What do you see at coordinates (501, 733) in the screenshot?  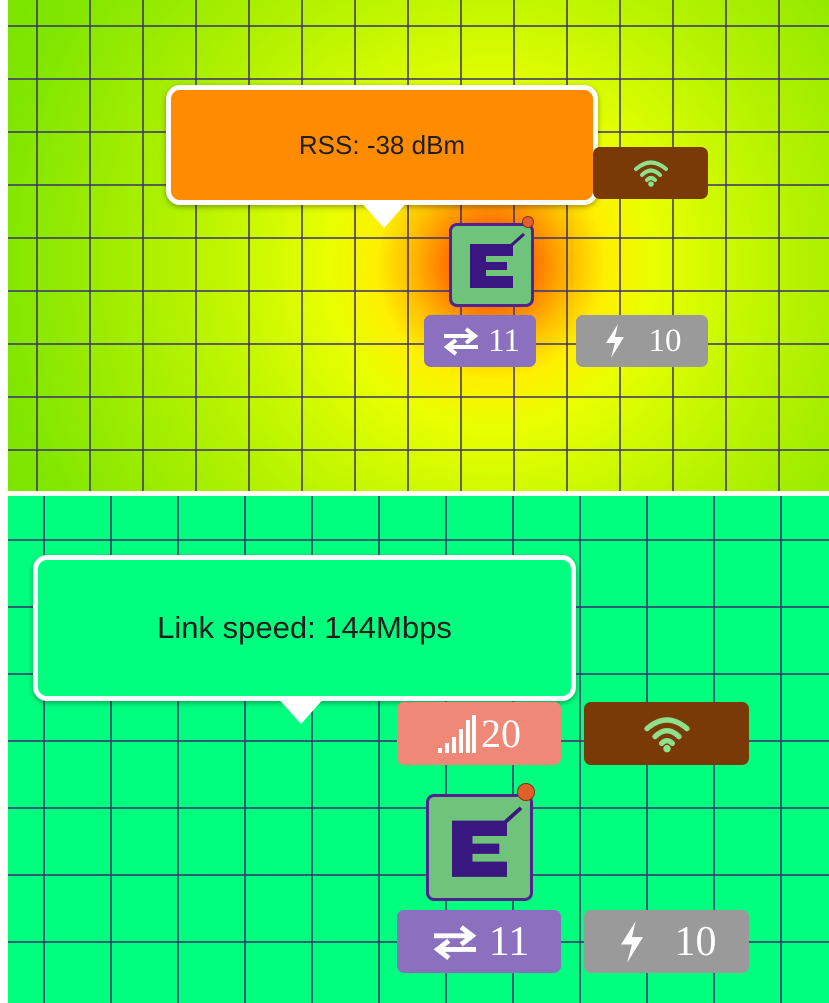 I see `signal-value: 20` at bounding box center [501, 733].